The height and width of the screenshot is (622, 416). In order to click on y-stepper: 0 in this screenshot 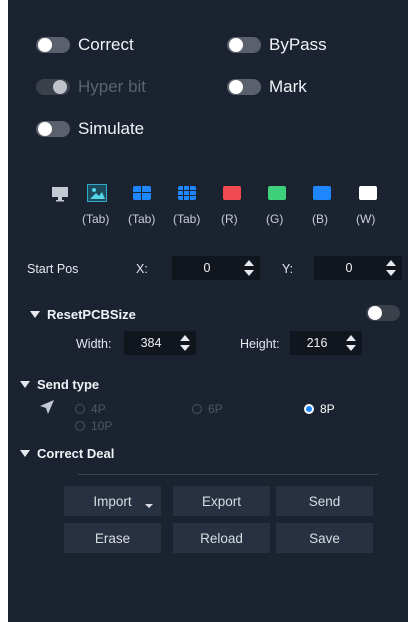, I will do `click(358, 268)`.